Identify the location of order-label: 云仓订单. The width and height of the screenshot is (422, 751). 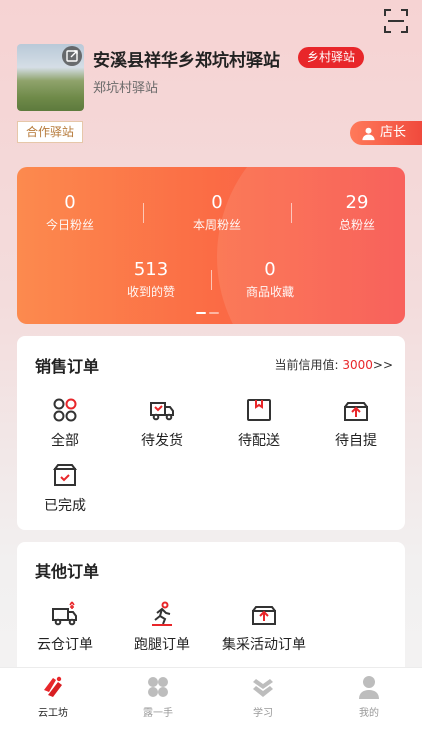
(65, 645).